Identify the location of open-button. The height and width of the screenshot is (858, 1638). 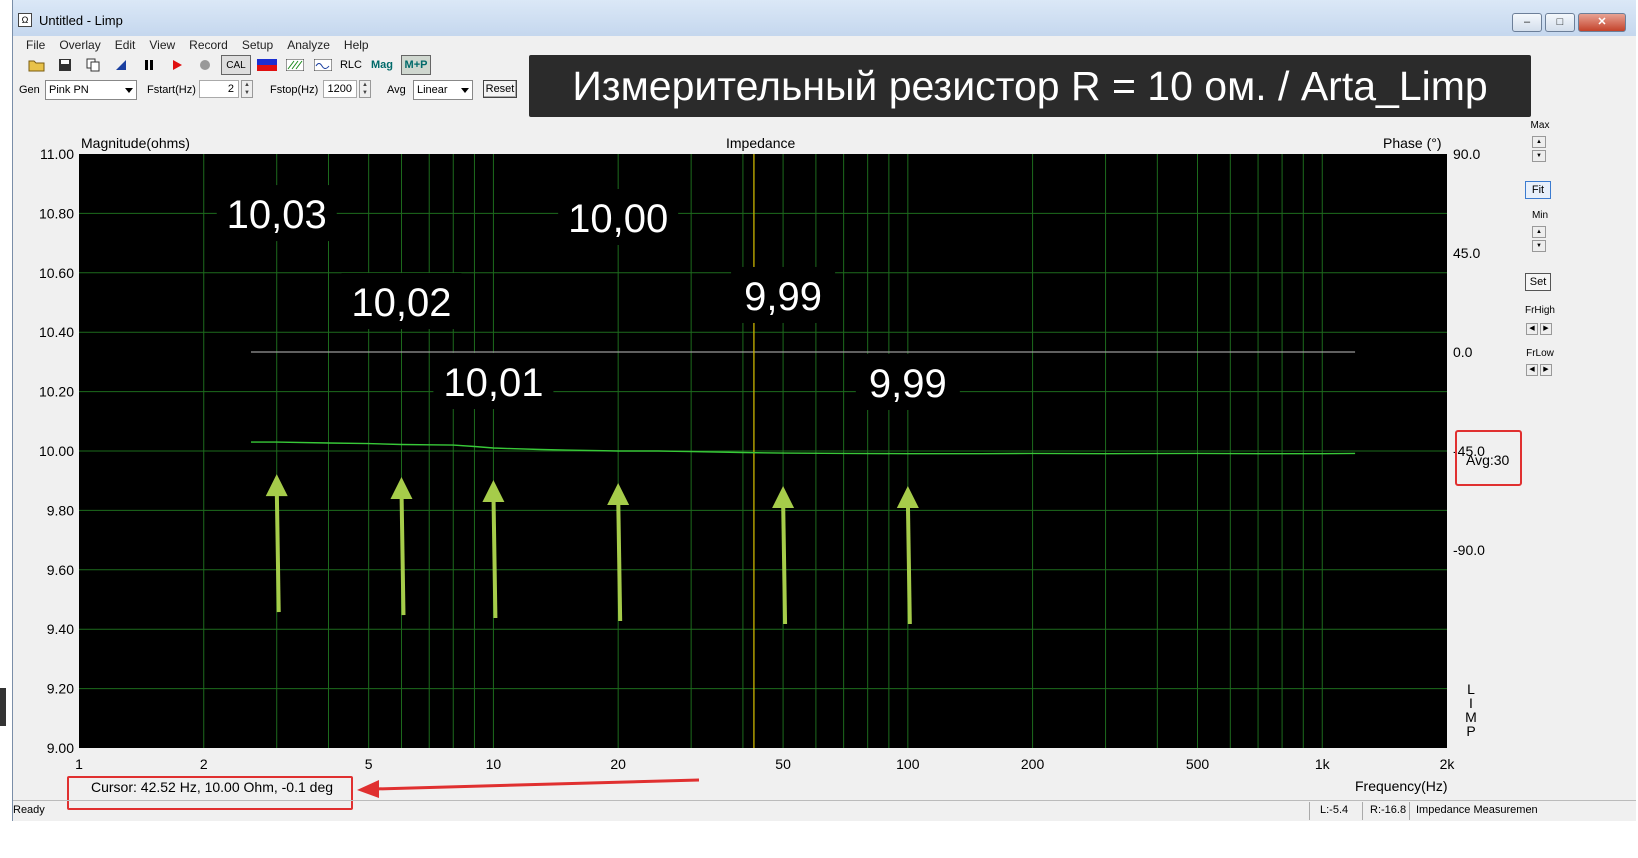
(37, 65).